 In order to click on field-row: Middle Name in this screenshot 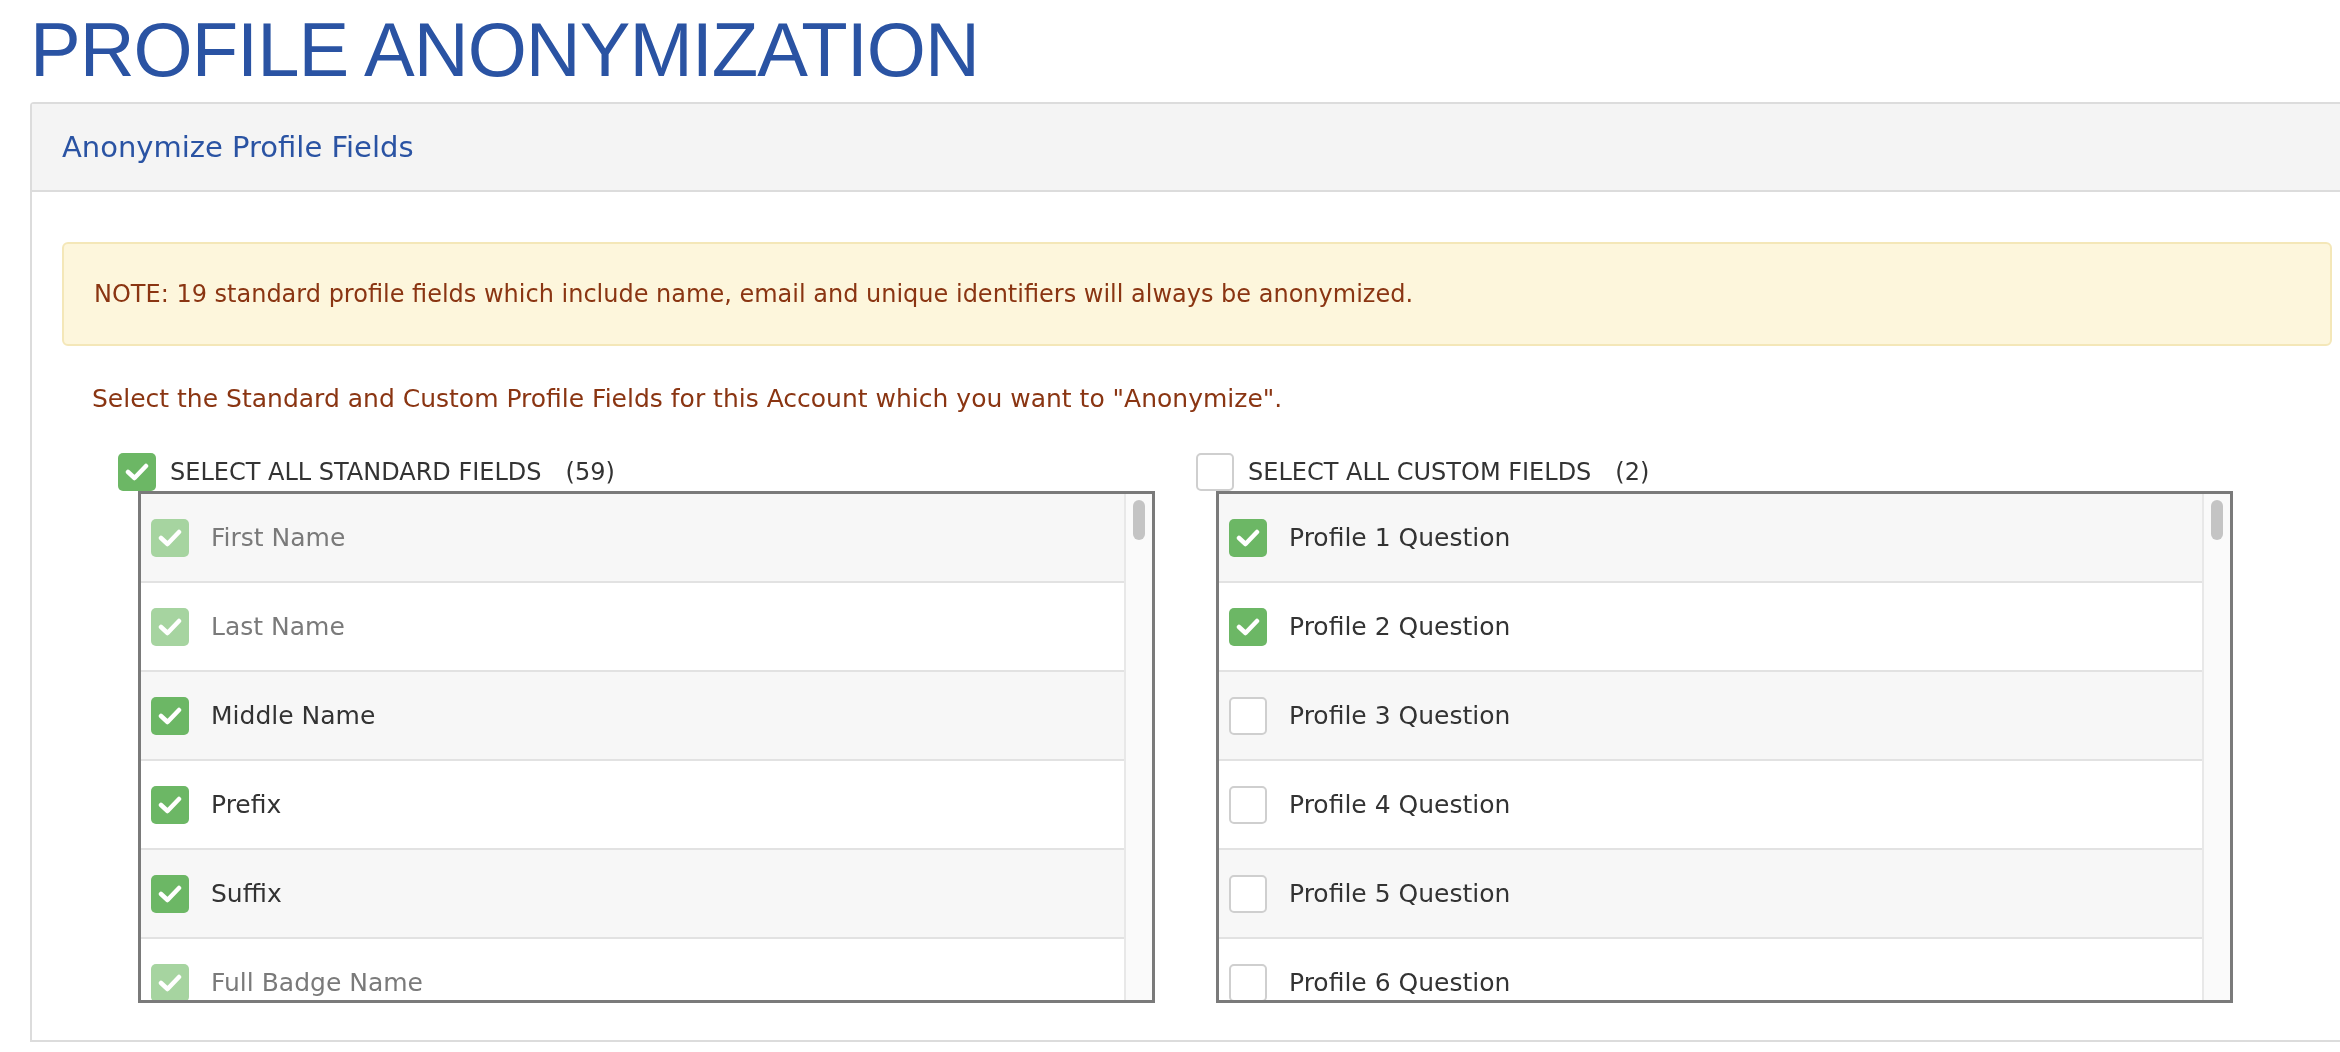, I will do `click(632, 716)`.